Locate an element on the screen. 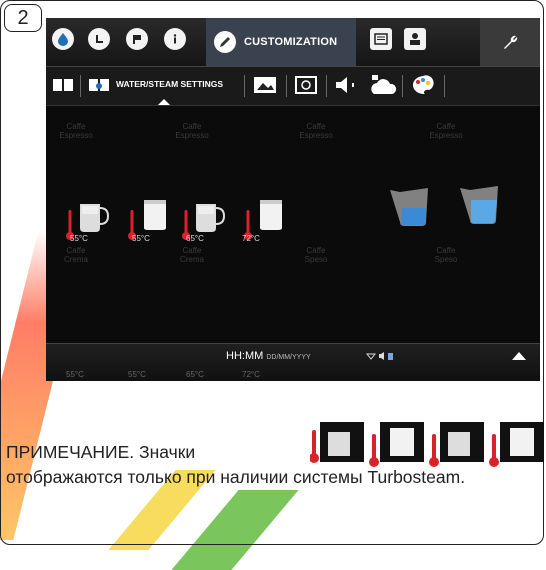 Image resolution: width=546 pixels, height=570 pixels. expand-arrow-icon is located at coordinates (519, 356).